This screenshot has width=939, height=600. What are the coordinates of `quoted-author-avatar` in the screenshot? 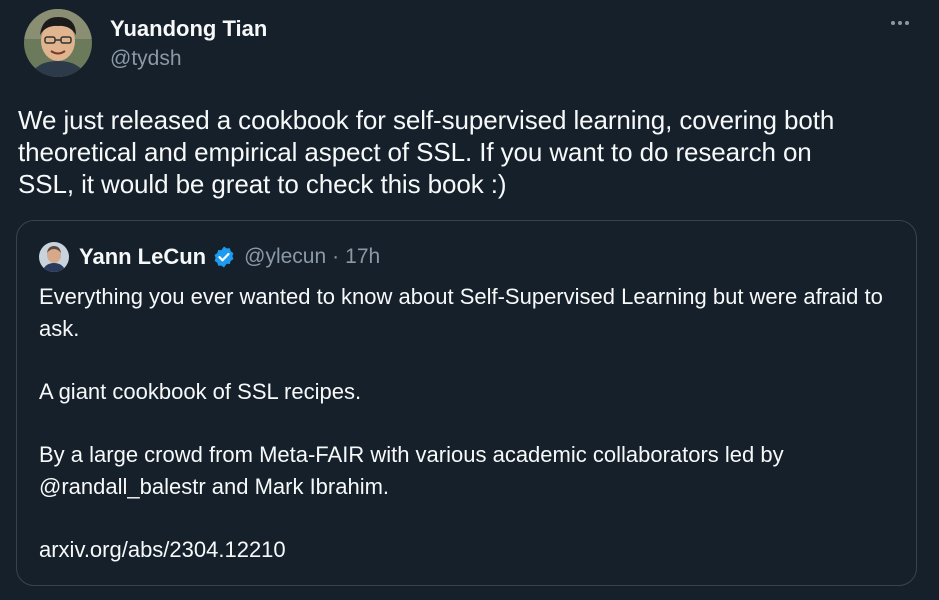 It's located at (54, 257).